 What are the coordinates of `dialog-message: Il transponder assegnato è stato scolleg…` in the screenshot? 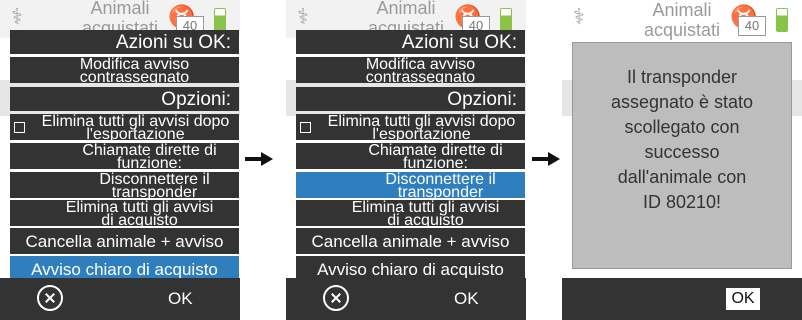 It's located at (682, 139).